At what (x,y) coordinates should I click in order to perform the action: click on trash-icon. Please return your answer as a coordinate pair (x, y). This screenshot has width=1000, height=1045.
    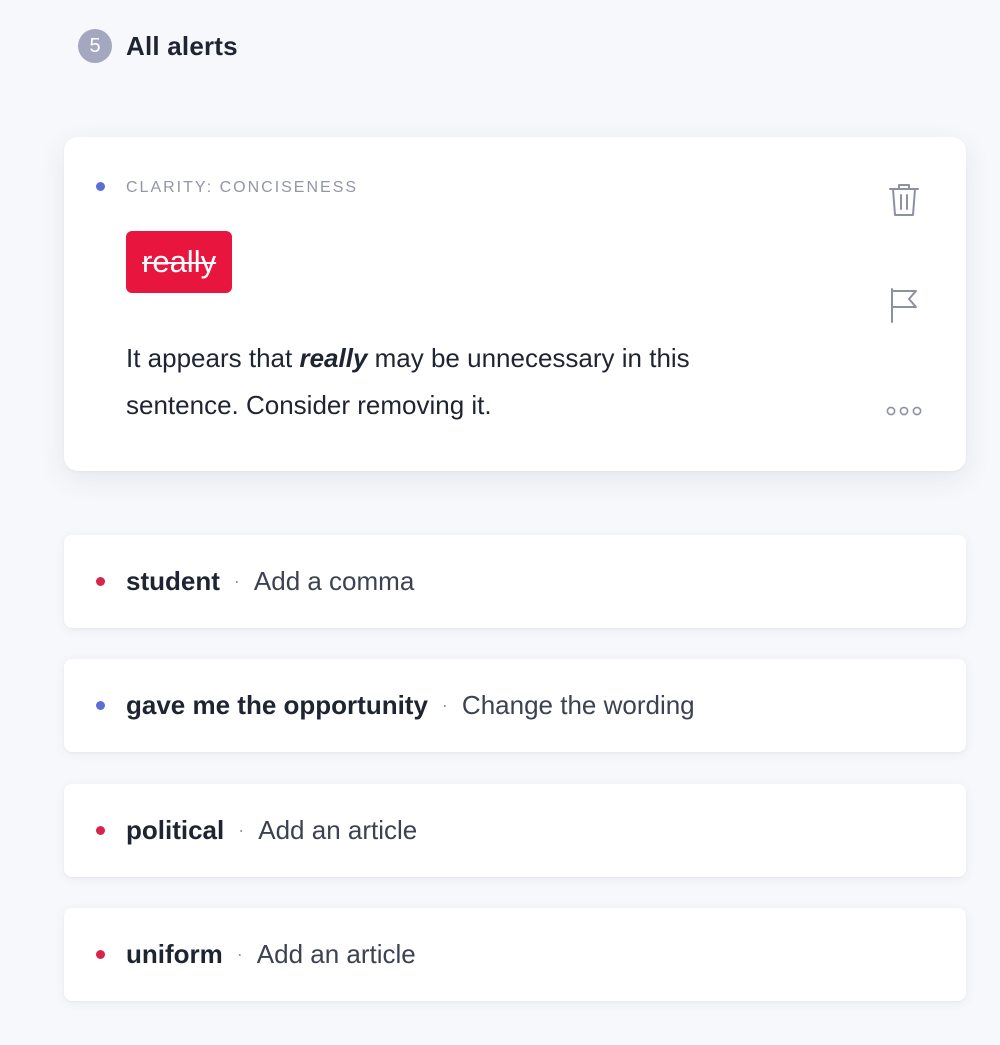
    Looking at the image, I should click on (904, 200).